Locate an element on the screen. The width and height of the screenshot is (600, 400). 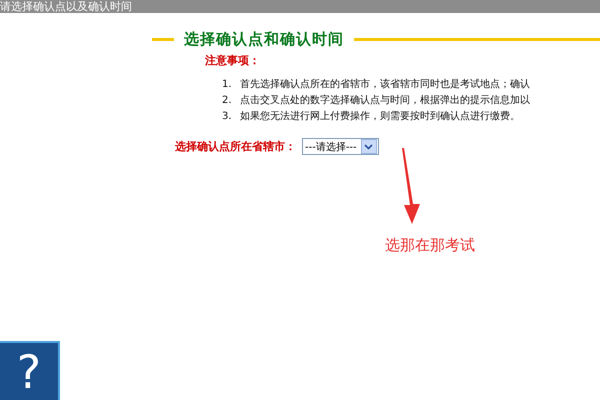
heading-rule is located at coordinates (163, 39).